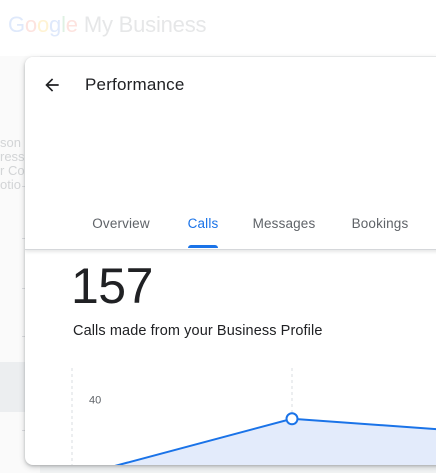 This screenshot has width=436, height=473. Describe the element at coordinates (145, 24) in the screenshot. I see `background-logo-text: My Business` at that location.